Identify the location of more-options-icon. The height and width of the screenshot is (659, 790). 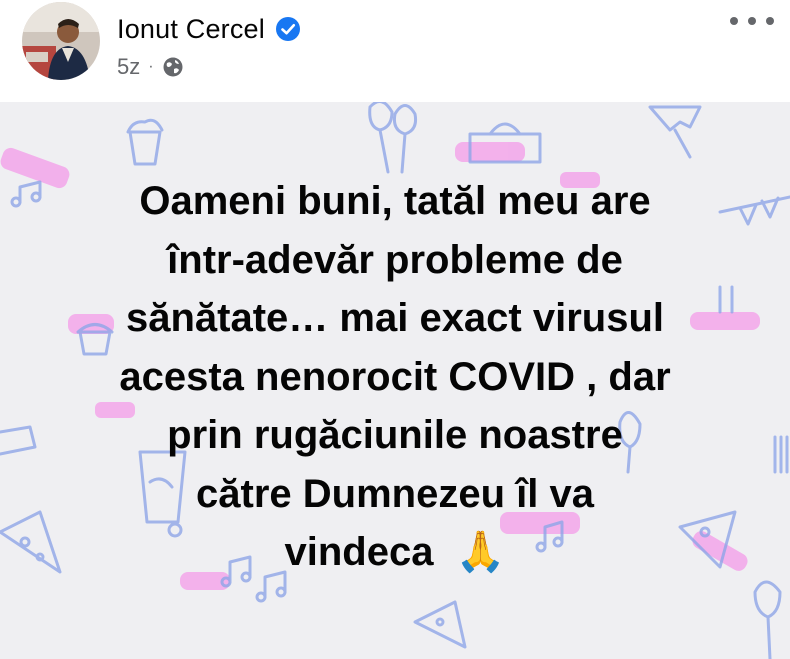
(752, 21).